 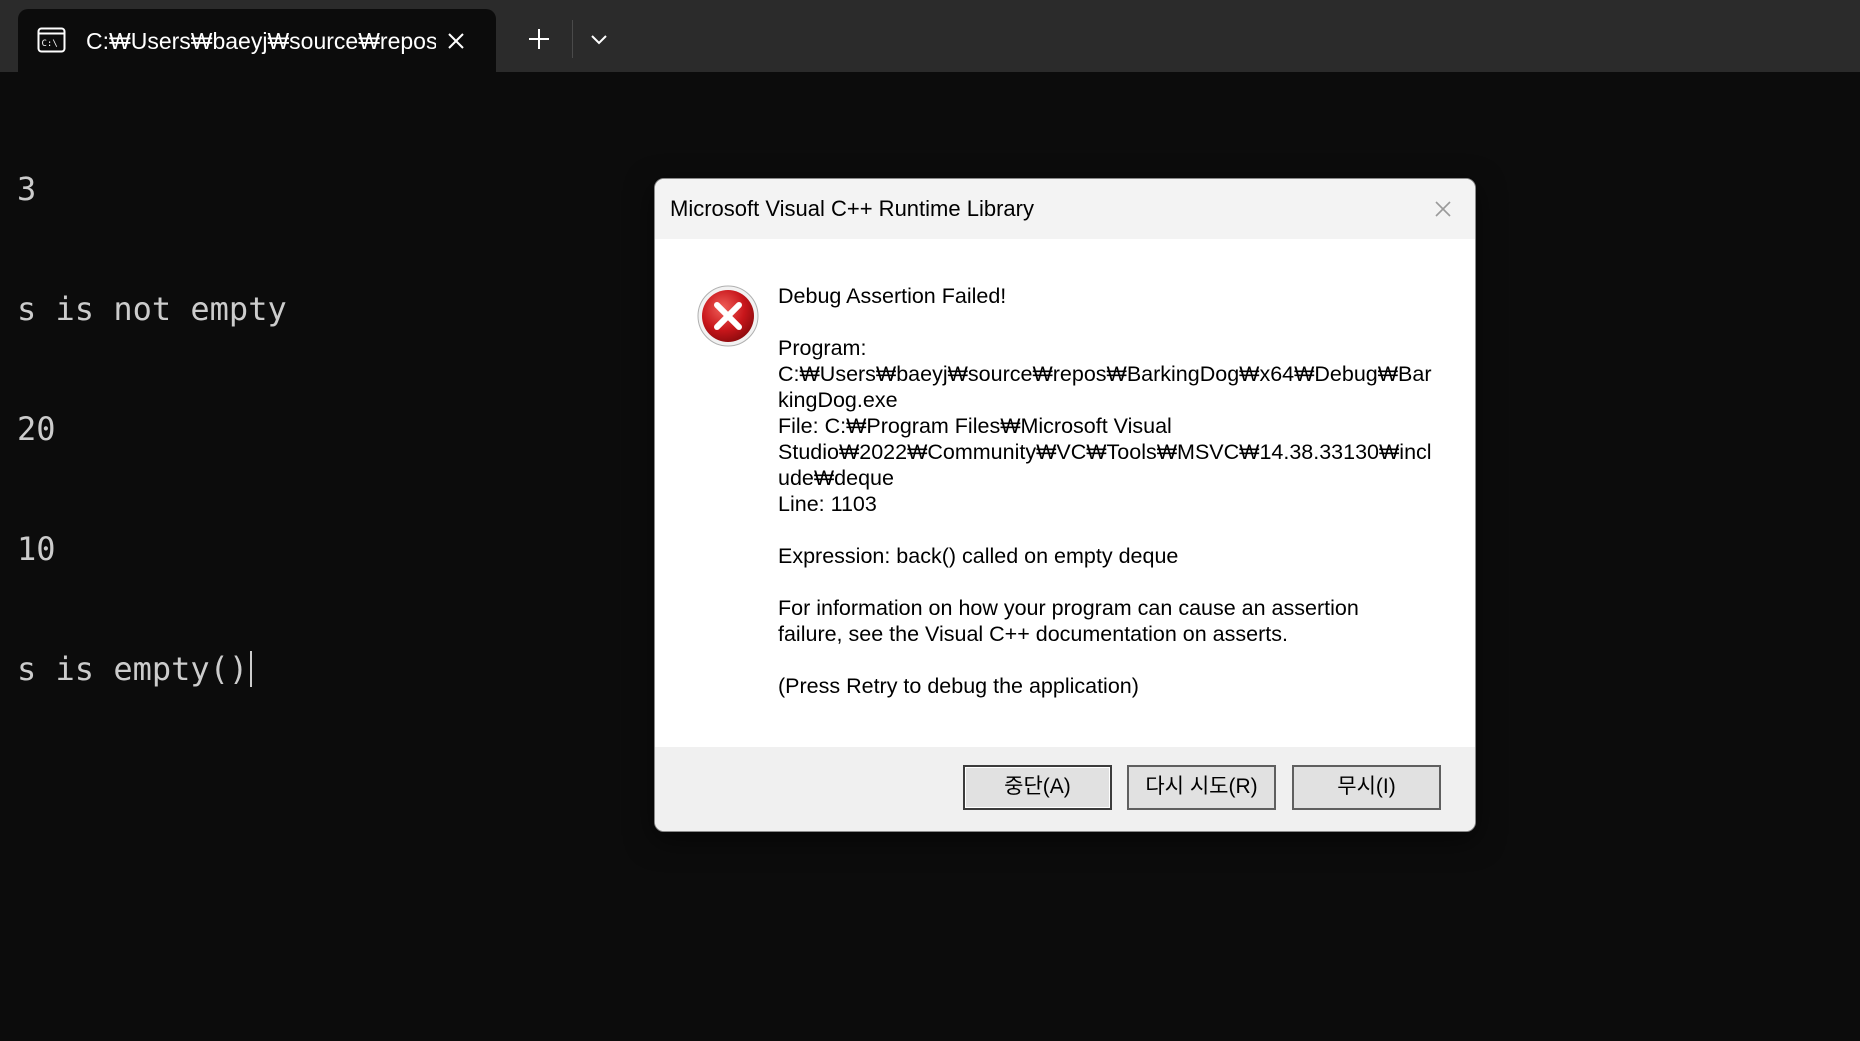 I want to click on program-path-line: kingDog.exe, so click(x=838, y=400).